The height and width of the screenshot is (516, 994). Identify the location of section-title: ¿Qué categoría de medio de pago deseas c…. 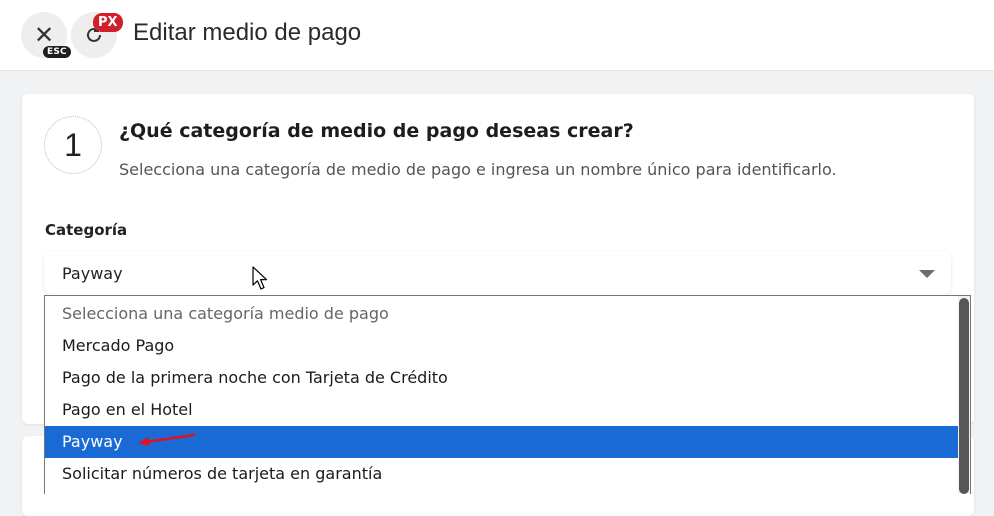
(376, 131).